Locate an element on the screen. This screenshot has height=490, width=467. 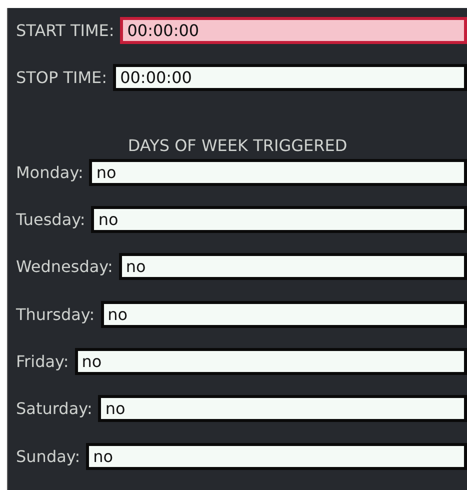
field-label: Friday: is located at coordinates (42, 362).